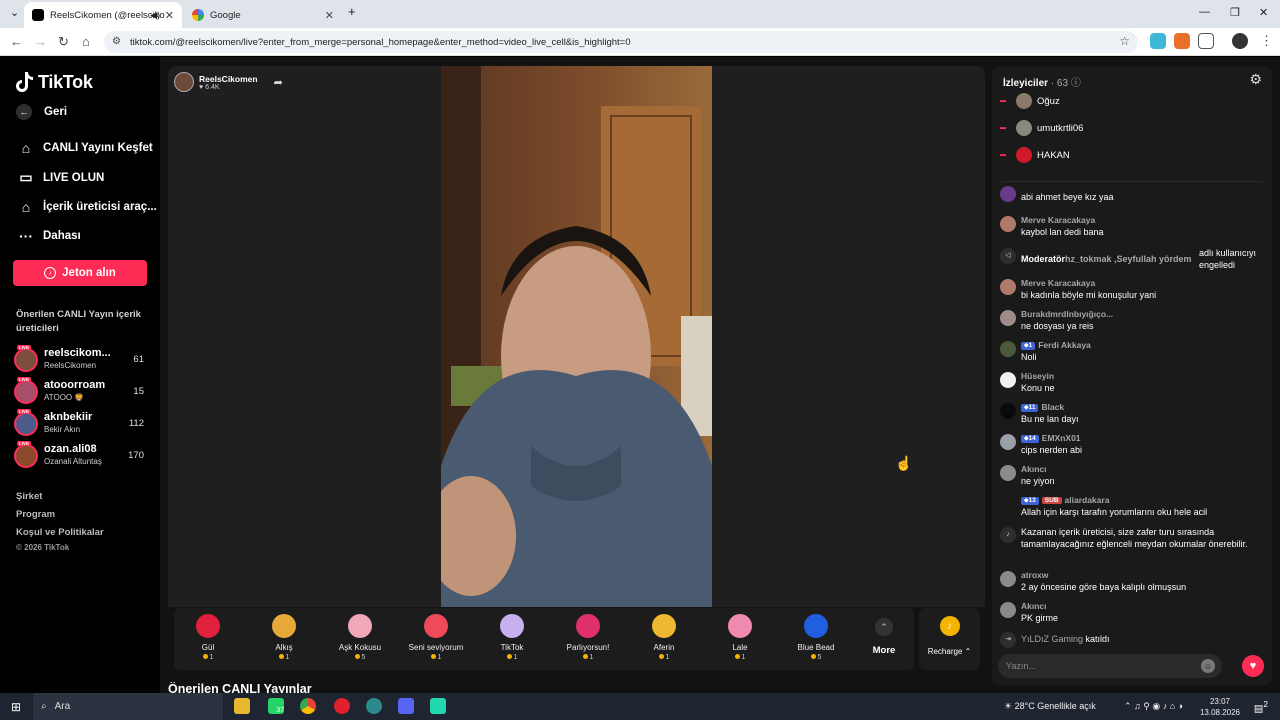 The image size is (1280, 720). I want to click on weather-widget: ☀ 28°C Genellikle açık, so click(1050, 706).